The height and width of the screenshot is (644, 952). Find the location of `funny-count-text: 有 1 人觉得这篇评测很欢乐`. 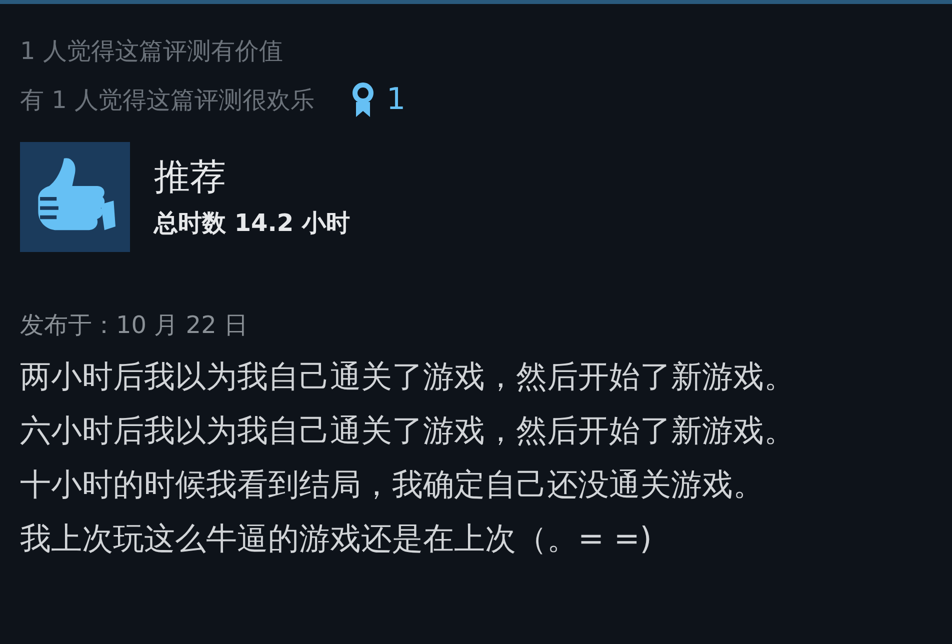

funny-count-text: 有 1 人觉得这篇评测很欢乐 is located at coordinates (167, 100).